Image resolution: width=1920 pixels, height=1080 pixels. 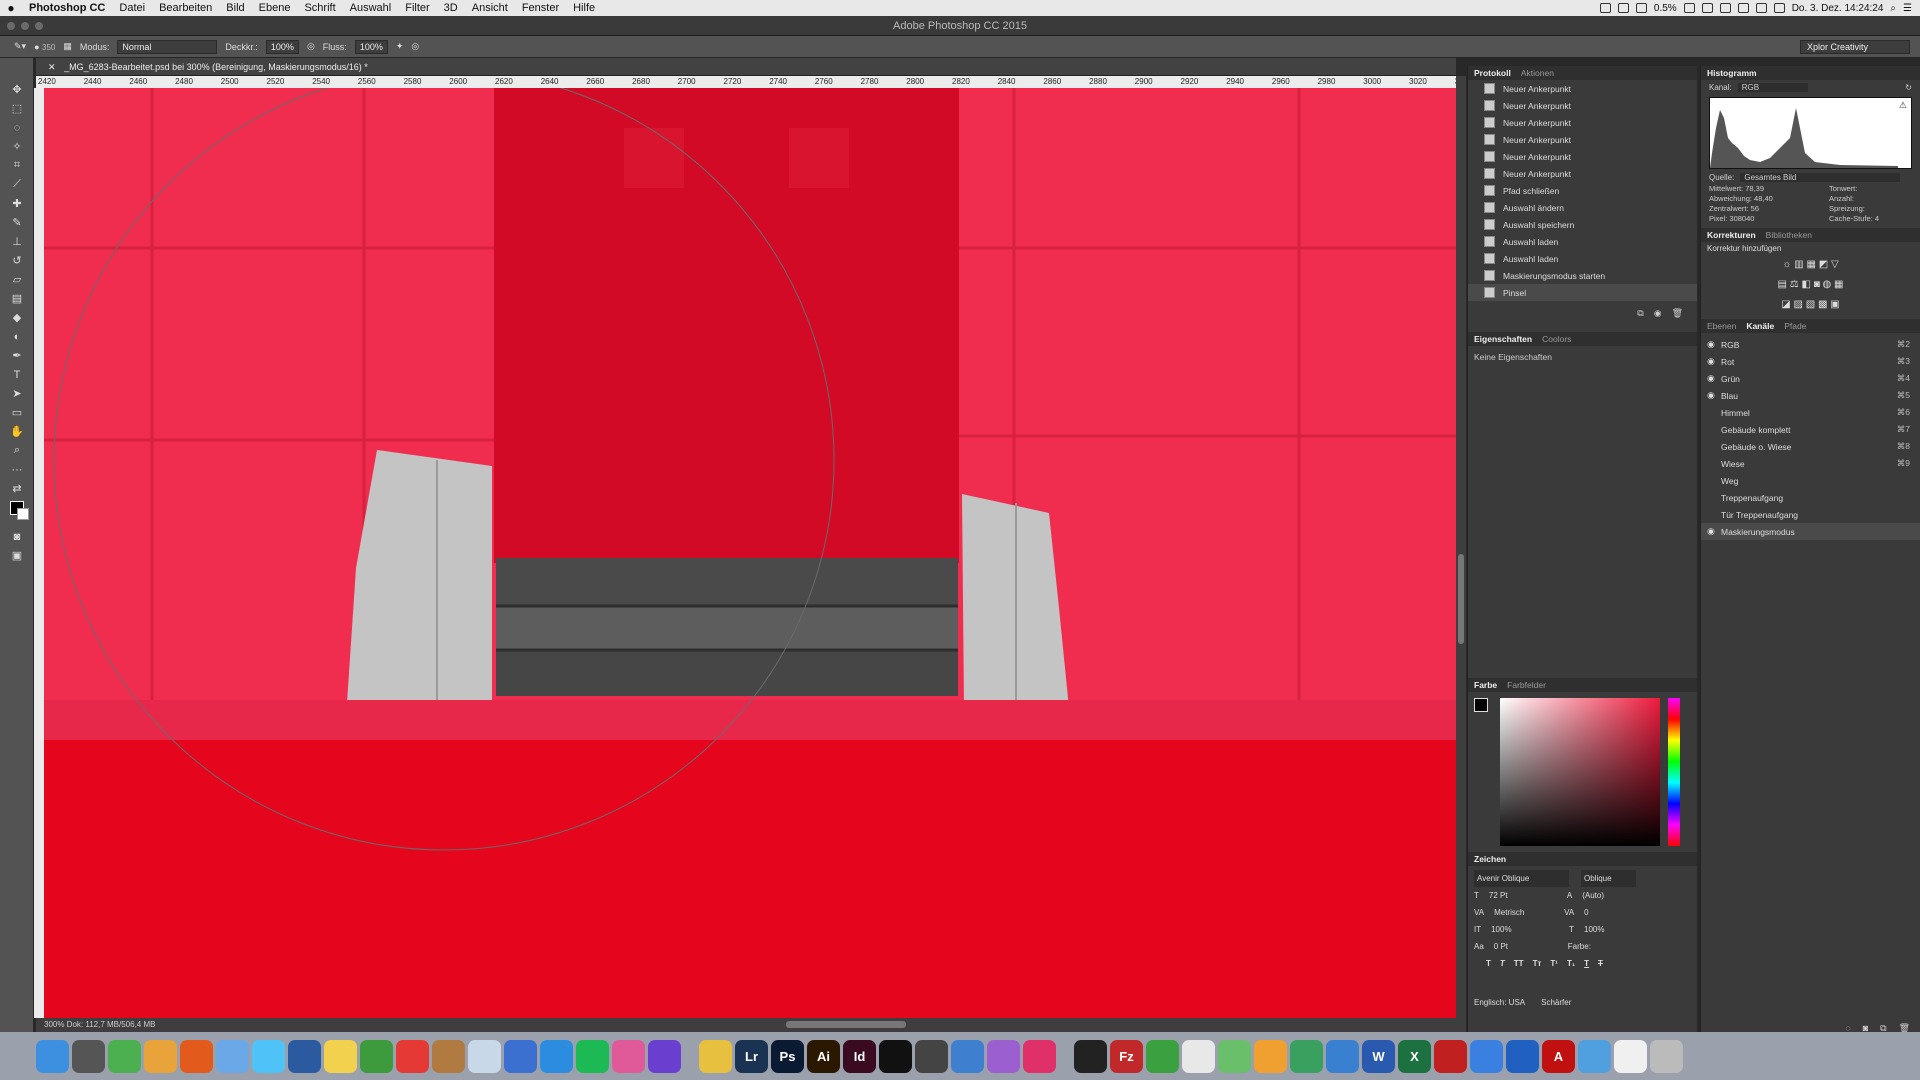 What do you see at coordinates (17, 355) in the screenshot?
I see `pen-tool-icon: ✒` at bounding box center [17, 355].